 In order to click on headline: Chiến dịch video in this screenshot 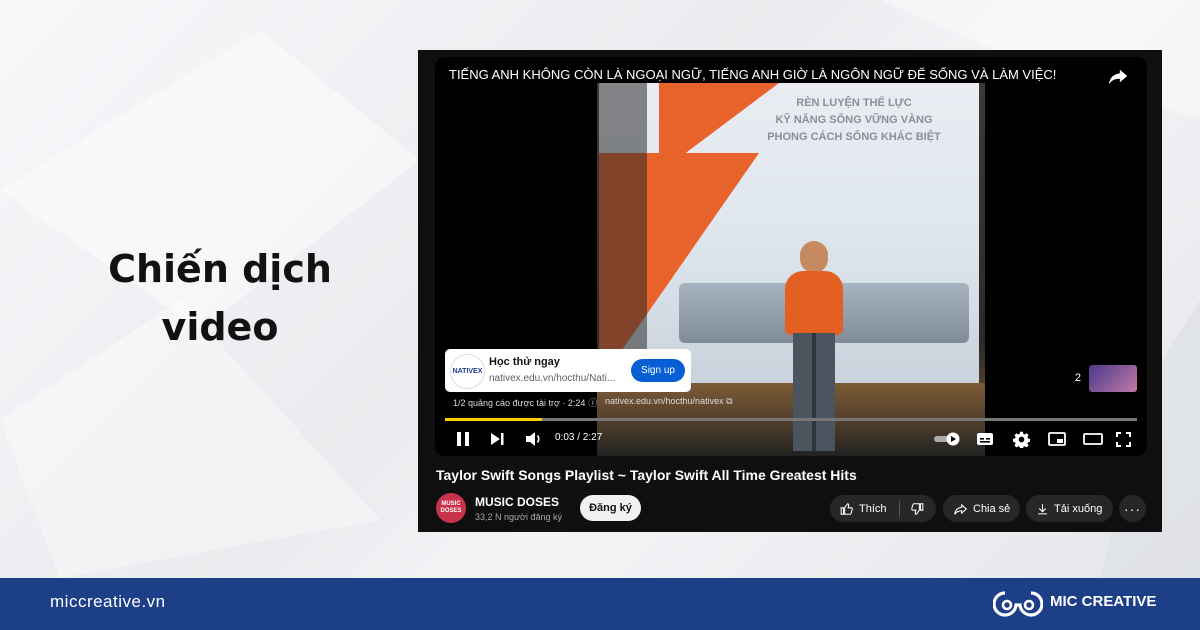, I will do `click(220, 298)`.